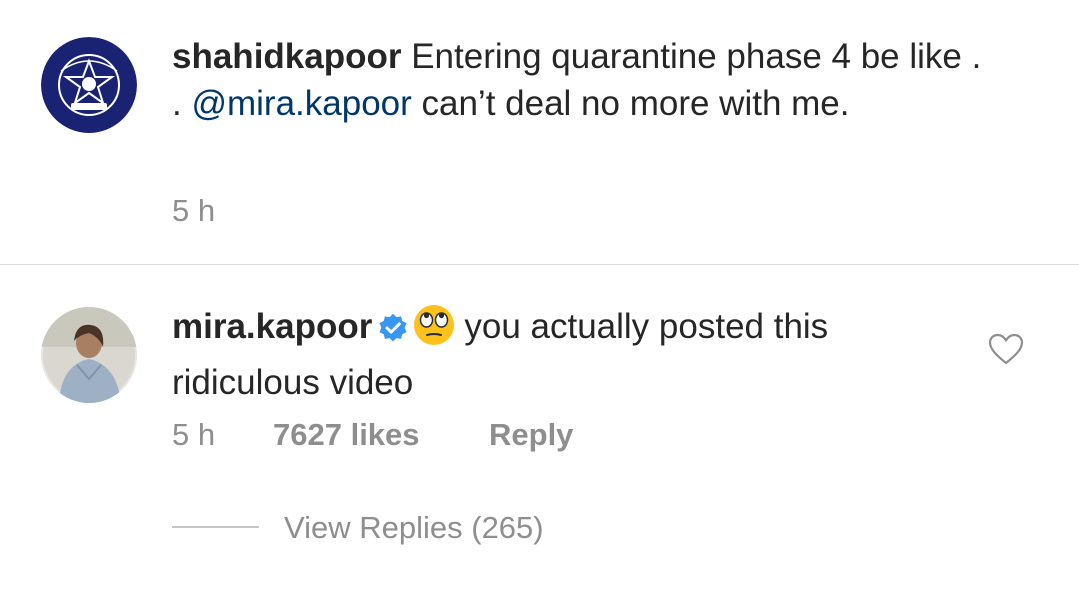 This screenshot has width=1079, height=594. Describe the element at coordinates (630, 103) in the screenshot. I see `caption-text-part2: can’t deal no more with me.` at that location.